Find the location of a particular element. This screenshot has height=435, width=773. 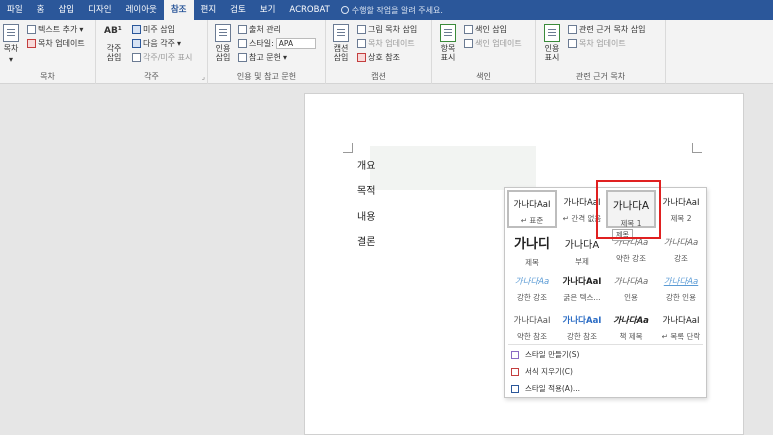

style-name: 제목 is located at coordinates (532, 262).